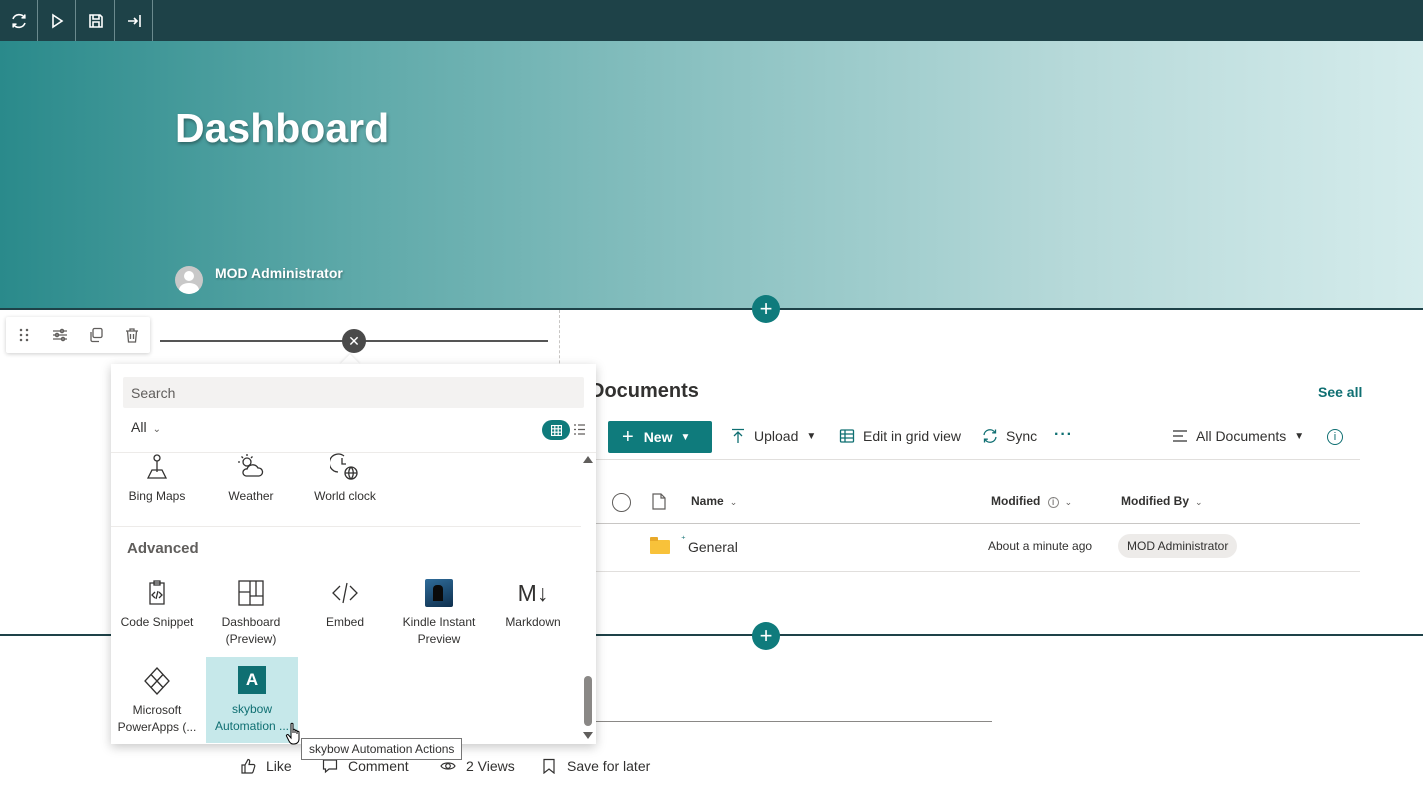 This screenshot has height=794, width=1423. I want to click on scroll-up-arrow, so click(588, 459).